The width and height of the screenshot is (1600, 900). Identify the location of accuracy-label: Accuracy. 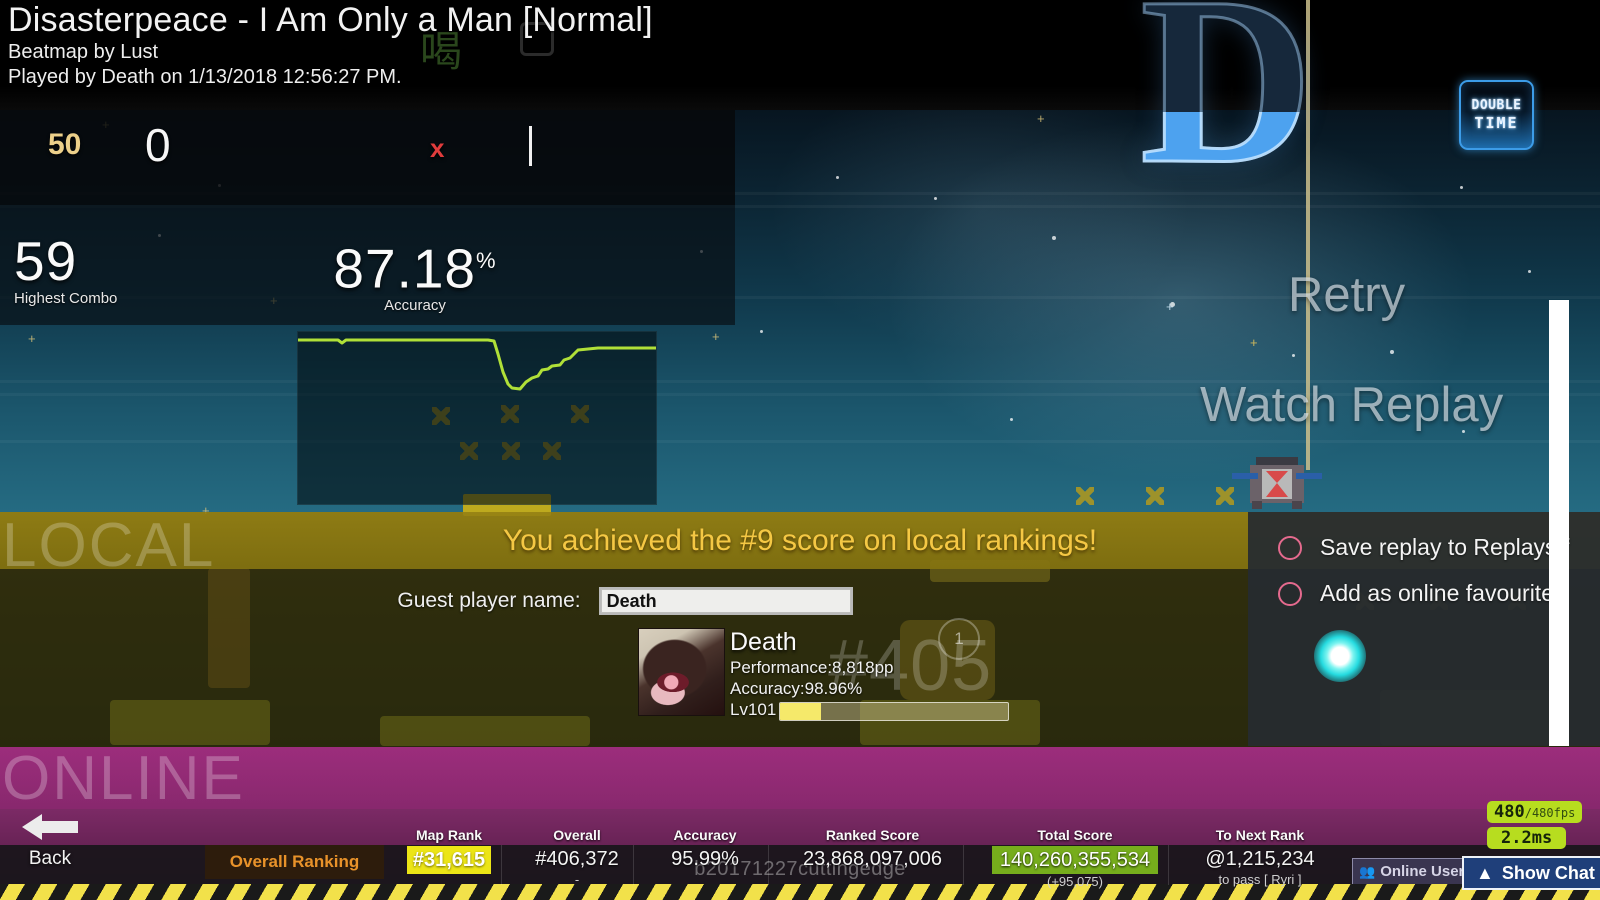
(415, 306).